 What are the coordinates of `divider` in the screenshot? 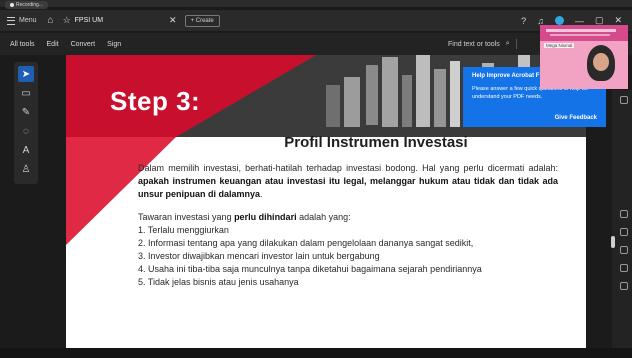 It's located at (516, 44).